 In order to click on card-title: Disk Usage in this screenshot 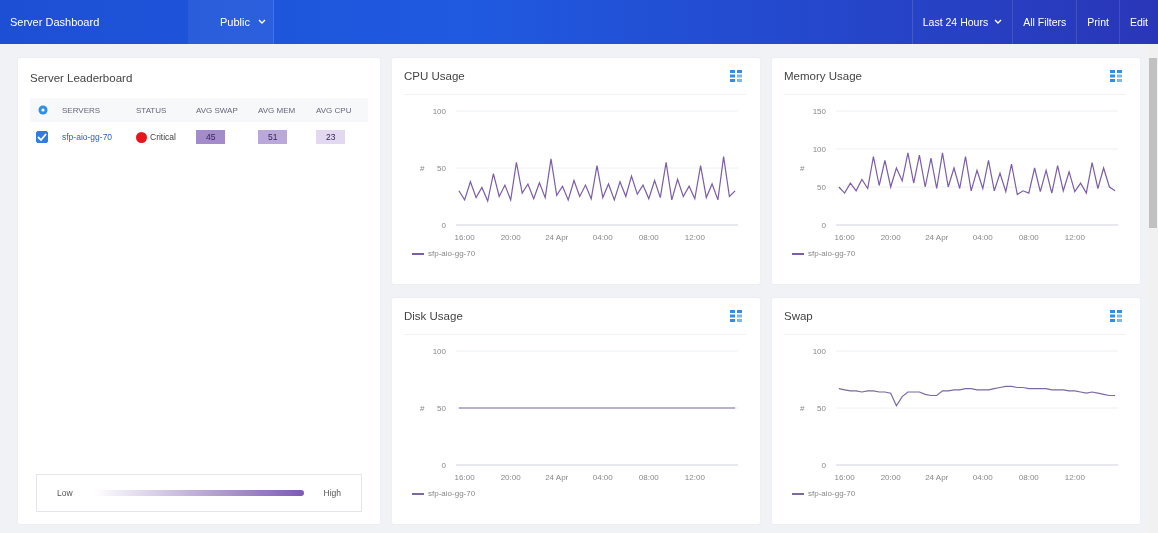, I will do `click(433, 316)`.